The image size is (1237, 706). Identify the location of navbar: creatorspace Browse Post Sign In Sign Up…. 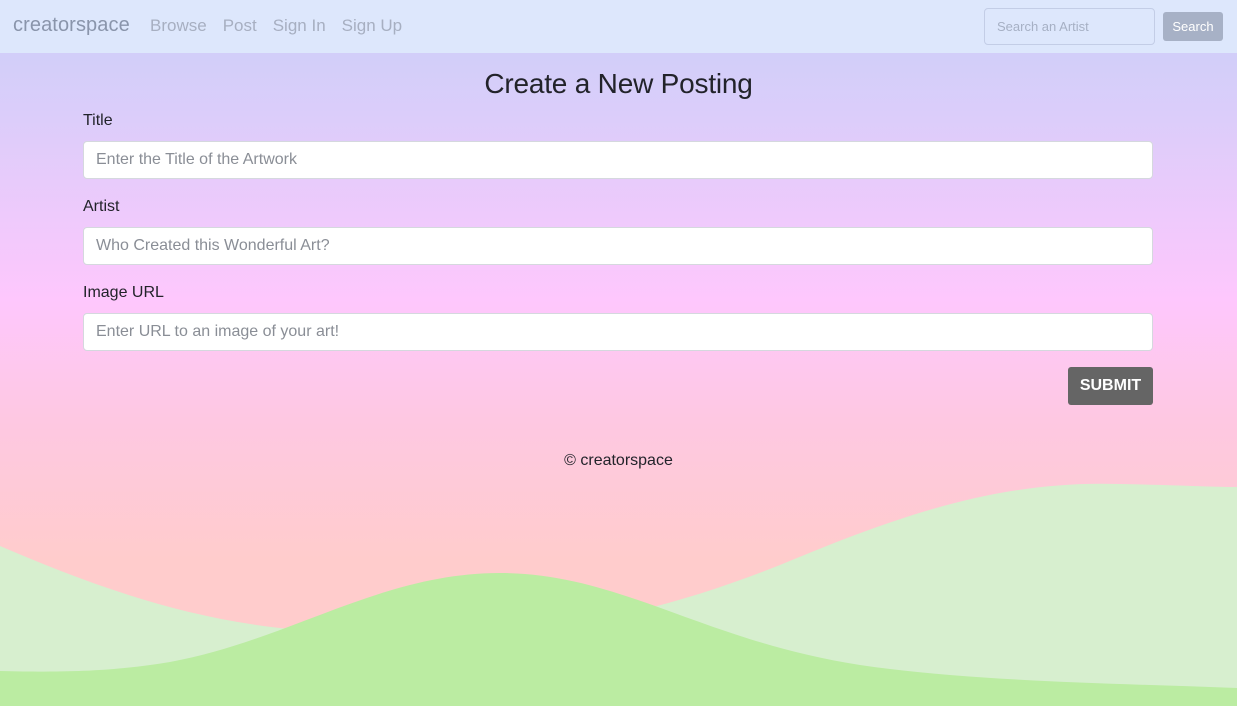
(618, 26).